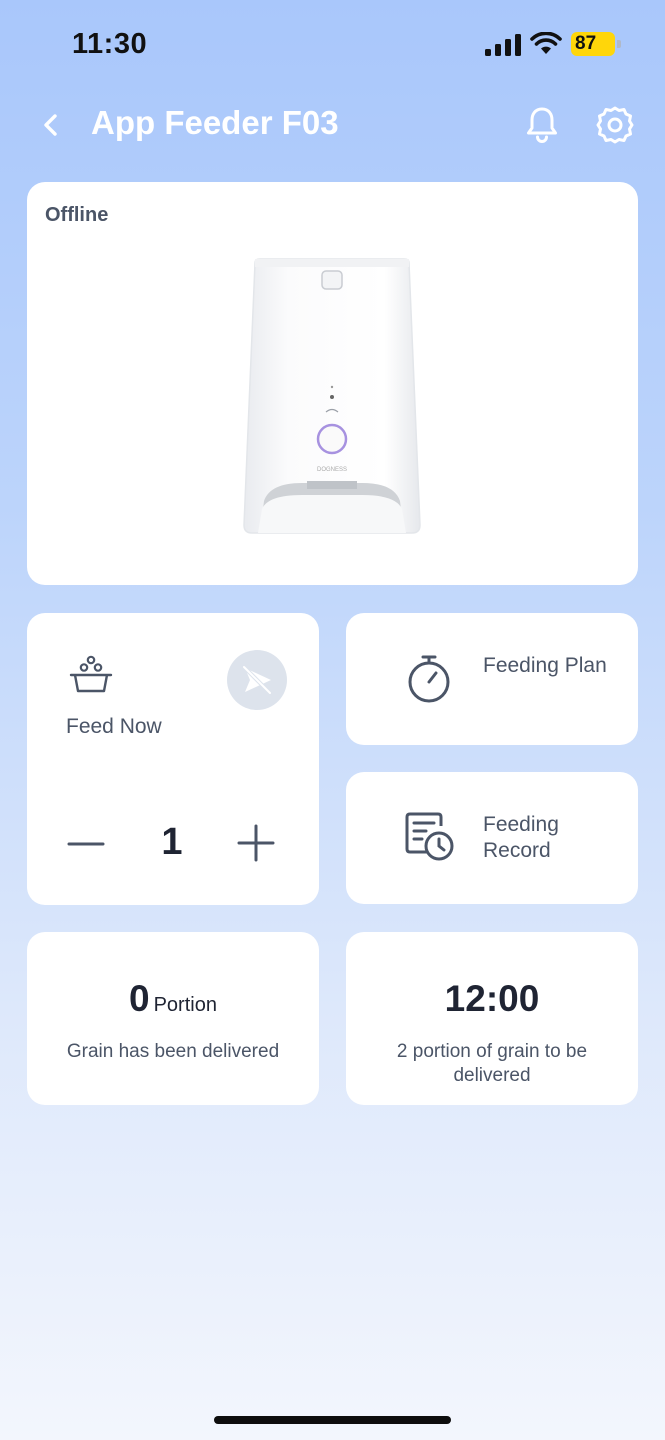  I want to click on status-time: 11:30, so click(110, 44).